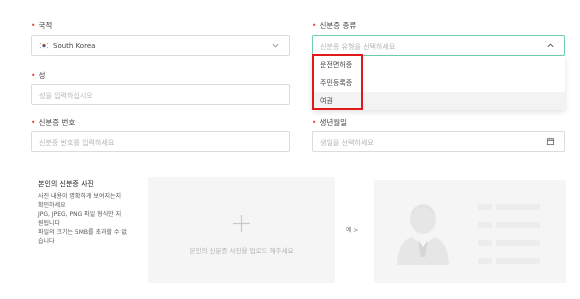  What do you see at coordinates (38, 75) in the screenshot?
I see `last-name-label: • 성` at bounding box center [38, 75].